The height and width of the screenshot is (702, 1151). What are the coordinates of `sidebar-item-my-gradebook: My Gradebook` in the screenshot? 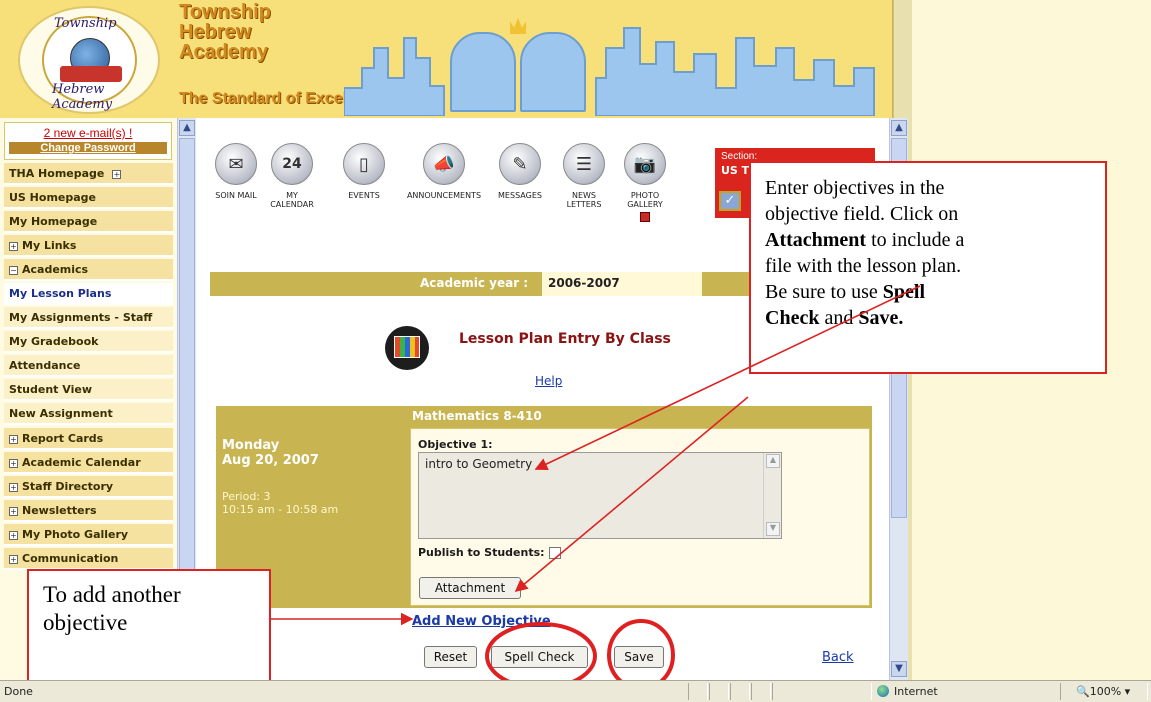 It's located at (88, 342).